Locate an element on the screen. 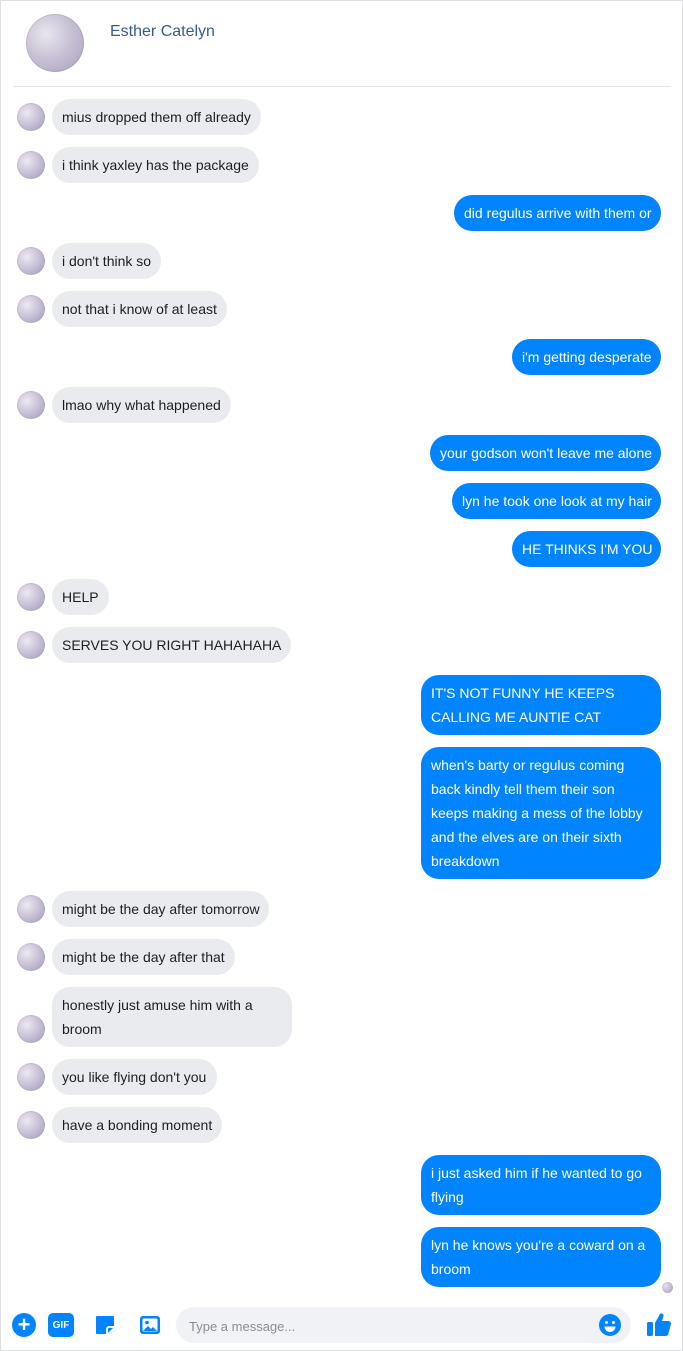  like-icon is located at coordinates (659, 1324).